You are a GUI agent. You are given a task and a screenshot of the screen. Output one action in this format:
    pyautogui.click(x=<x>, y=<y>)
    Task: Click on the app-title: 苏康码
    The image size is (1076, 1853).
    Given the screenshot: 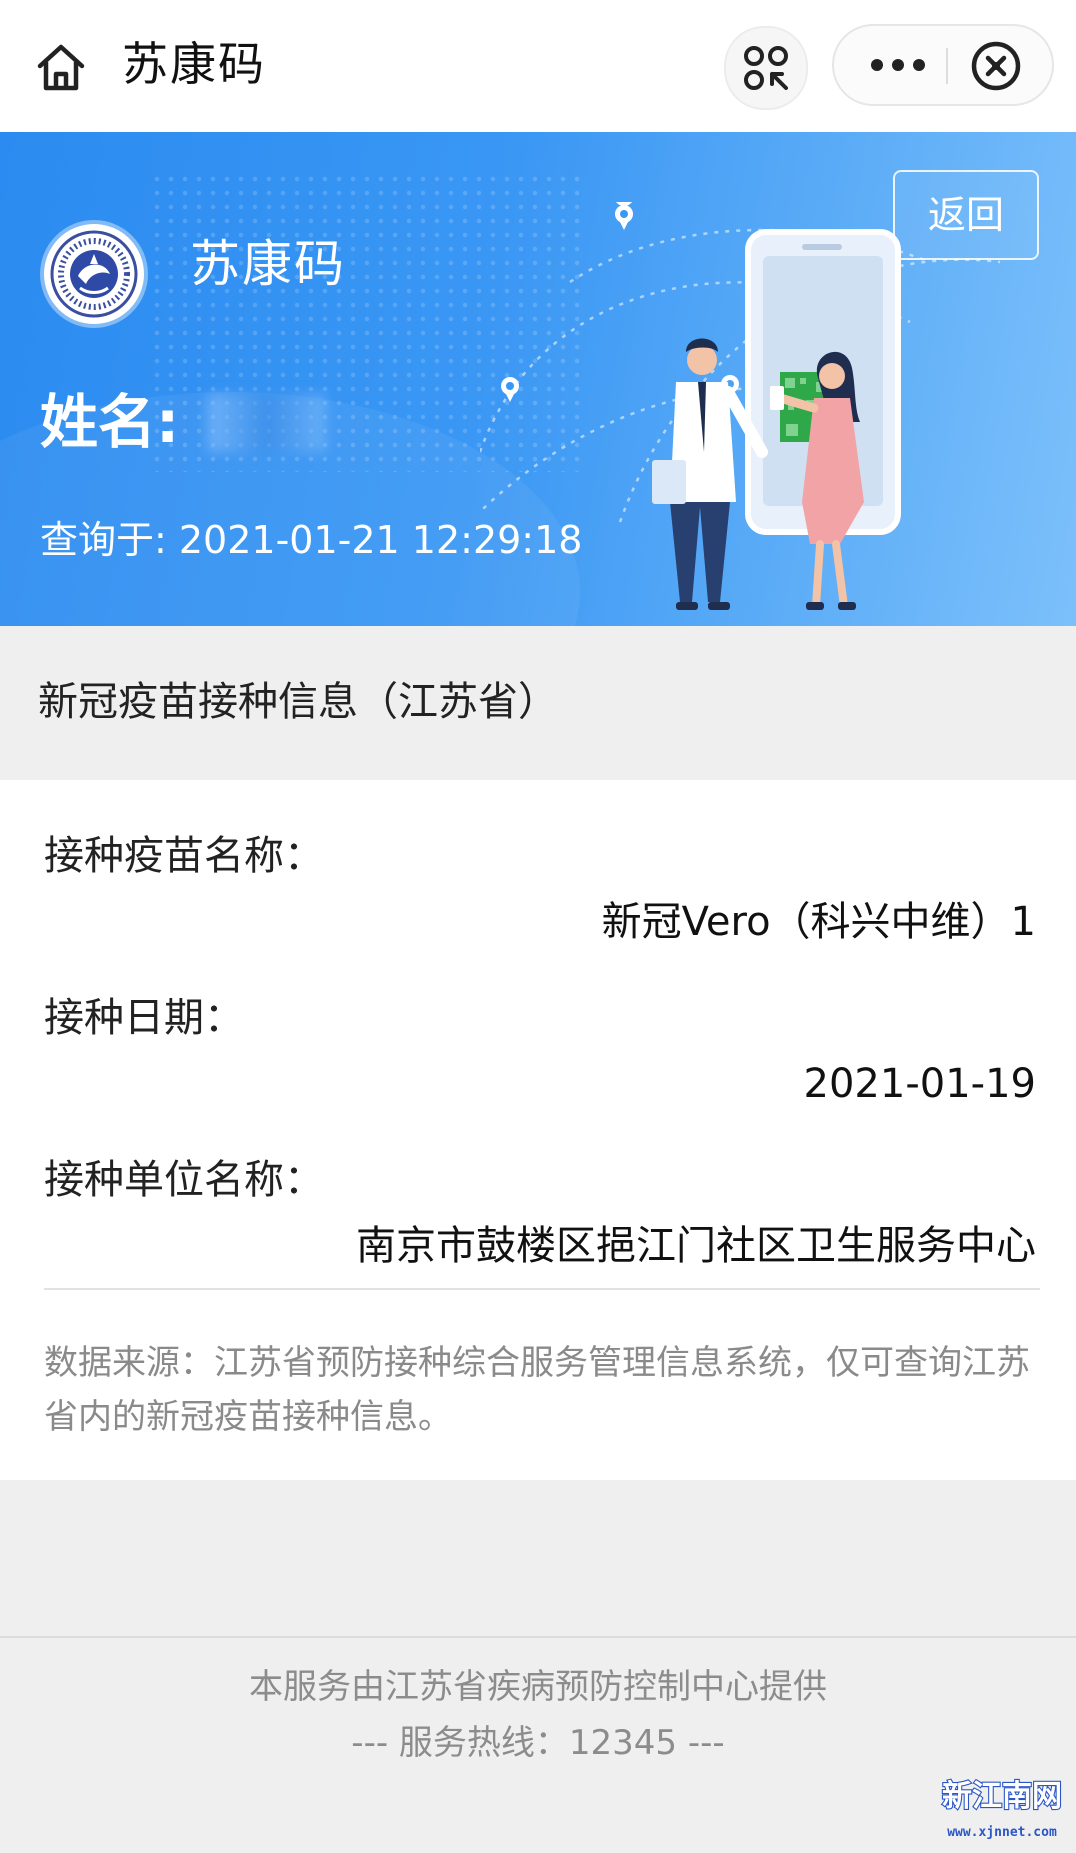 What is the action you would take?
    pyautogui.click(x=194, y=64)
    